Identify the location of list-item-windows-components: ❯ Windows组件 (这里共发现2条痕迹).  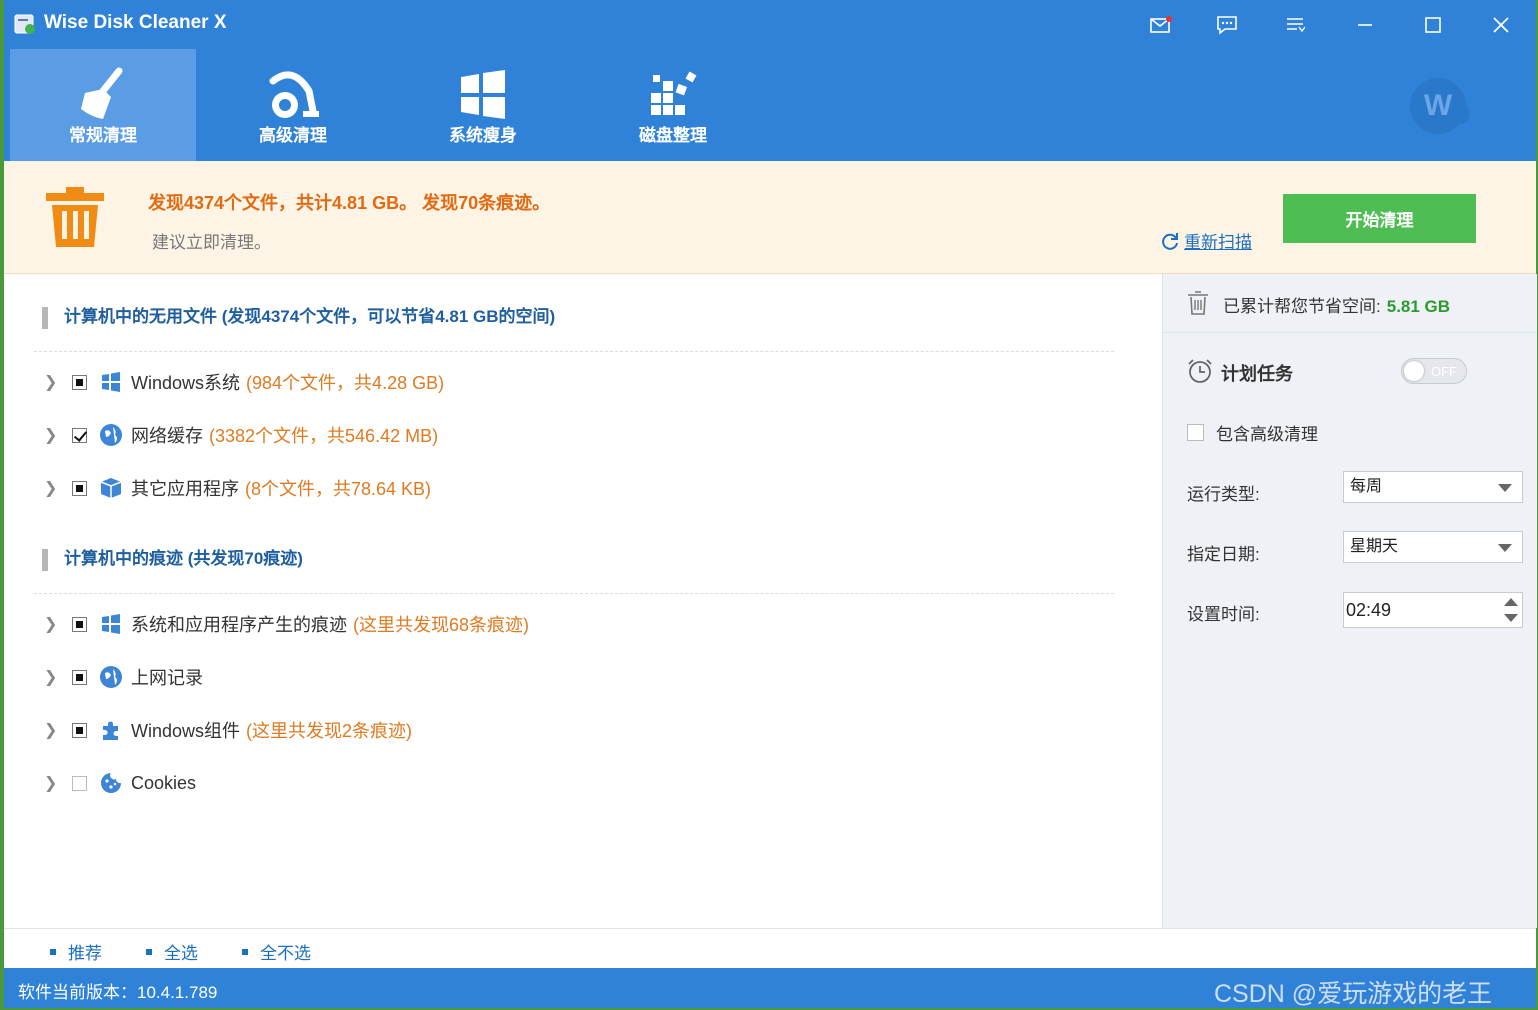
(228, 730).